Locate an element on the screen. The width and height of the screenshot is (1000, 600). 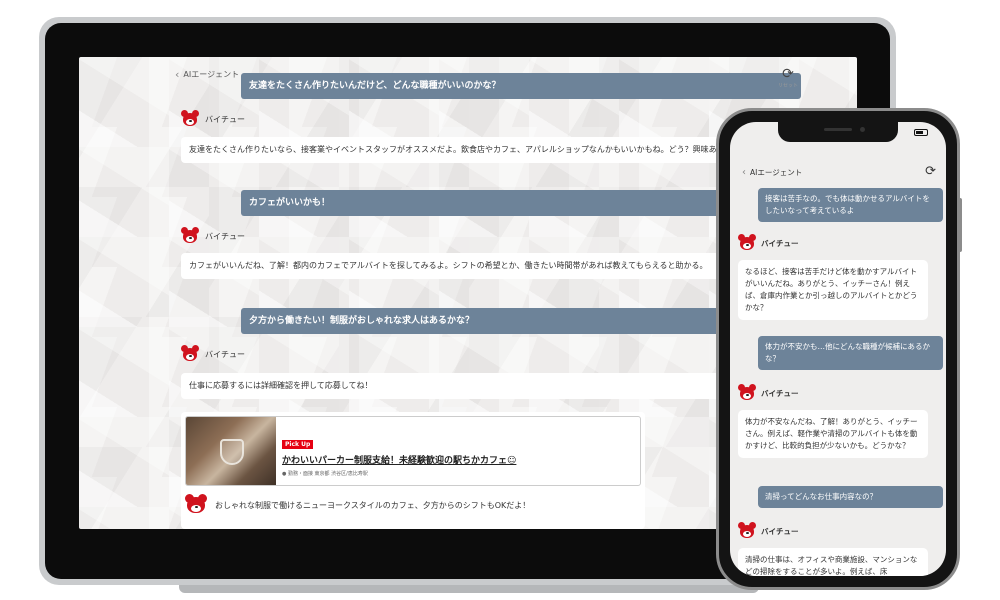
phone-header: ‹ AIエージェント ⟳ is located at coordinates (838, 173).